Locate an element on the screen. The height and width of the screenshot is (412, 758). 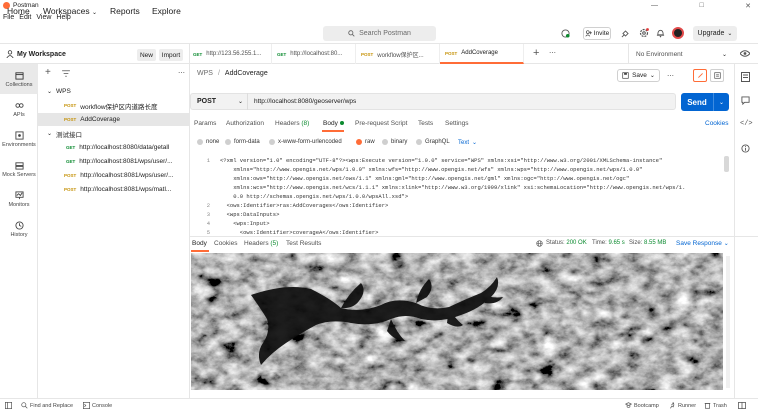
save-button: Save ⌄ is located at coordinates (638, 75).